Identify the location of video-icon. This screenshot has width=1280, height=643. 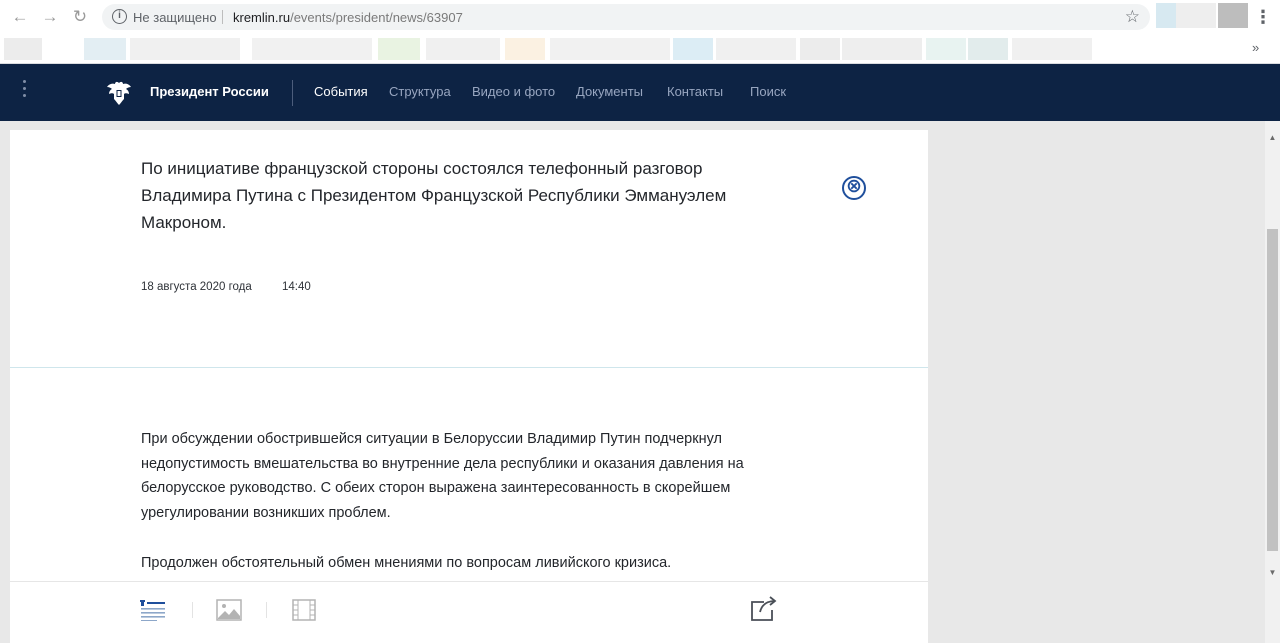
(304, 610).